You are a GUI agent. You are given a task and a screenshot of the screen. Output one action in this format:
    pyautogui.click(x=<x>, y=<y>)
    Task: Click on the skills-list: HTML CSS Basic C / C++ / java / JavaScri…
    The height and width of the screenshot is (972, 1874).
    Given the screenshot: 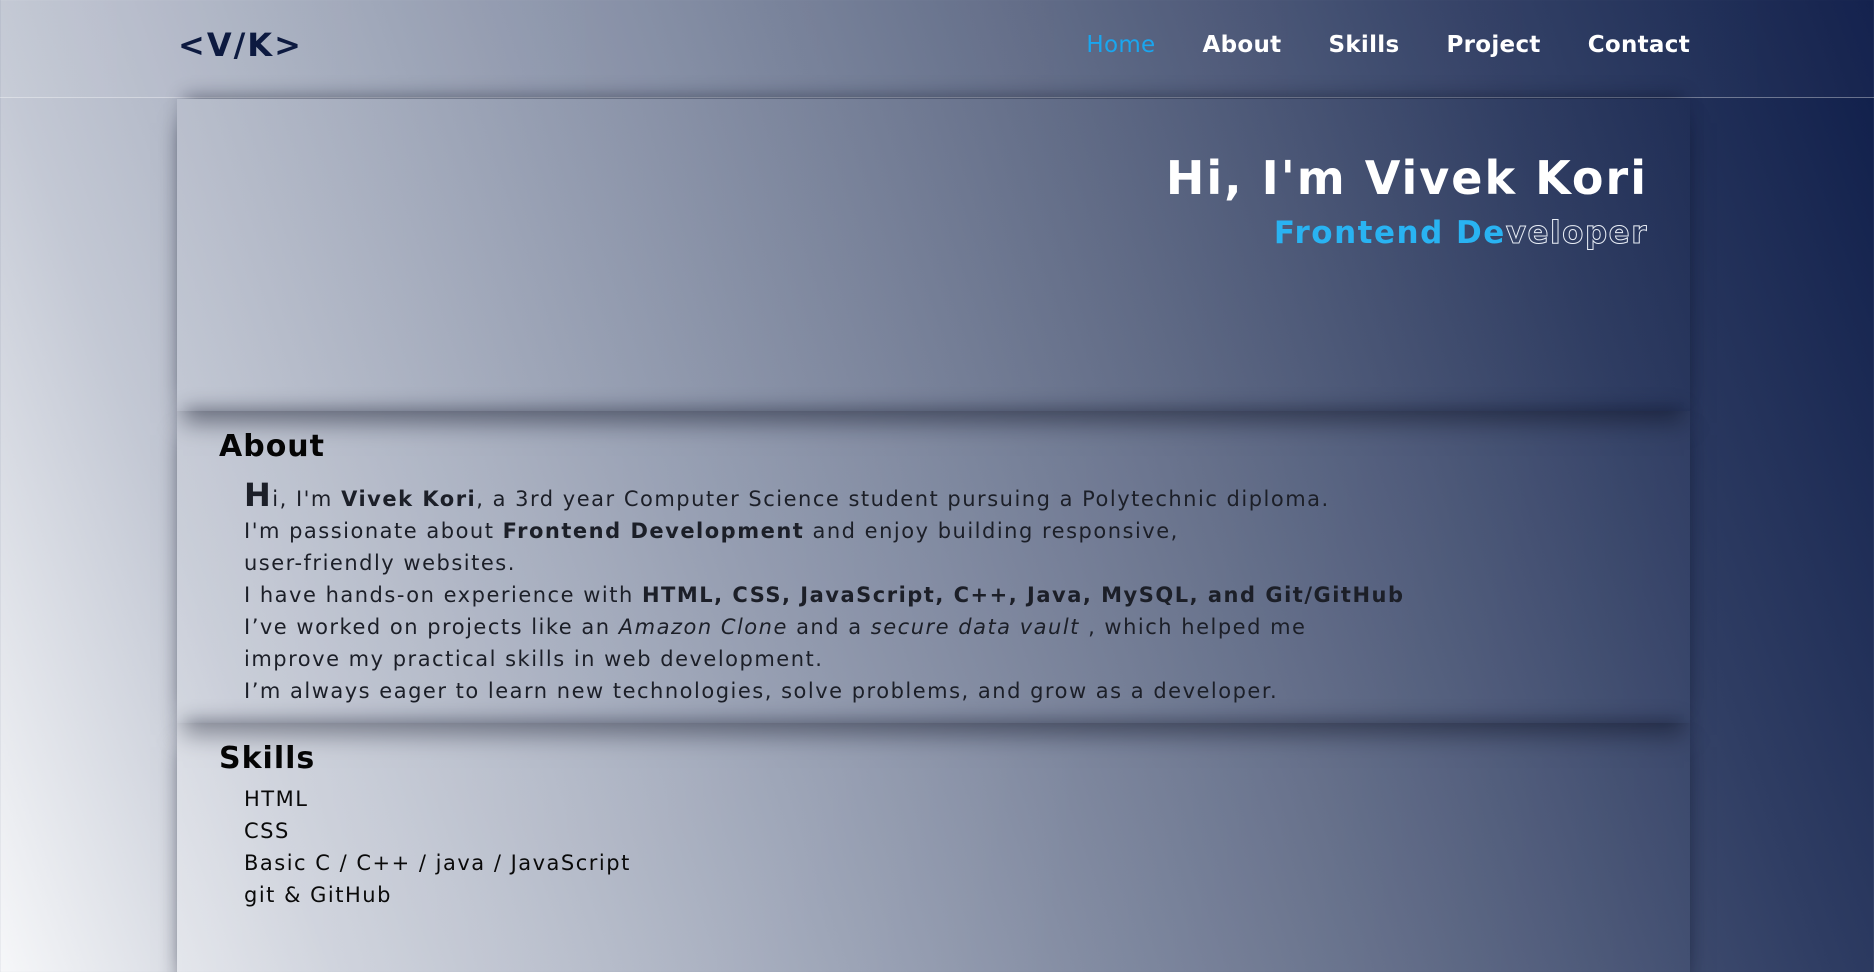 What is the action you would take?
    pyautogui.click(x=437, y=847)
    